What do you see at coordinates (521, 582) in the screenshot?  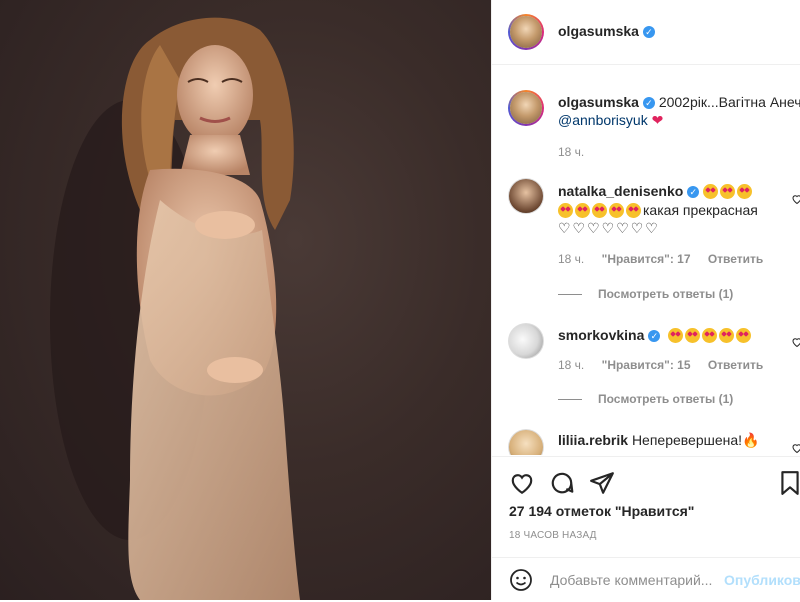 I see `smile-icon` at bounding box center [521, 582].